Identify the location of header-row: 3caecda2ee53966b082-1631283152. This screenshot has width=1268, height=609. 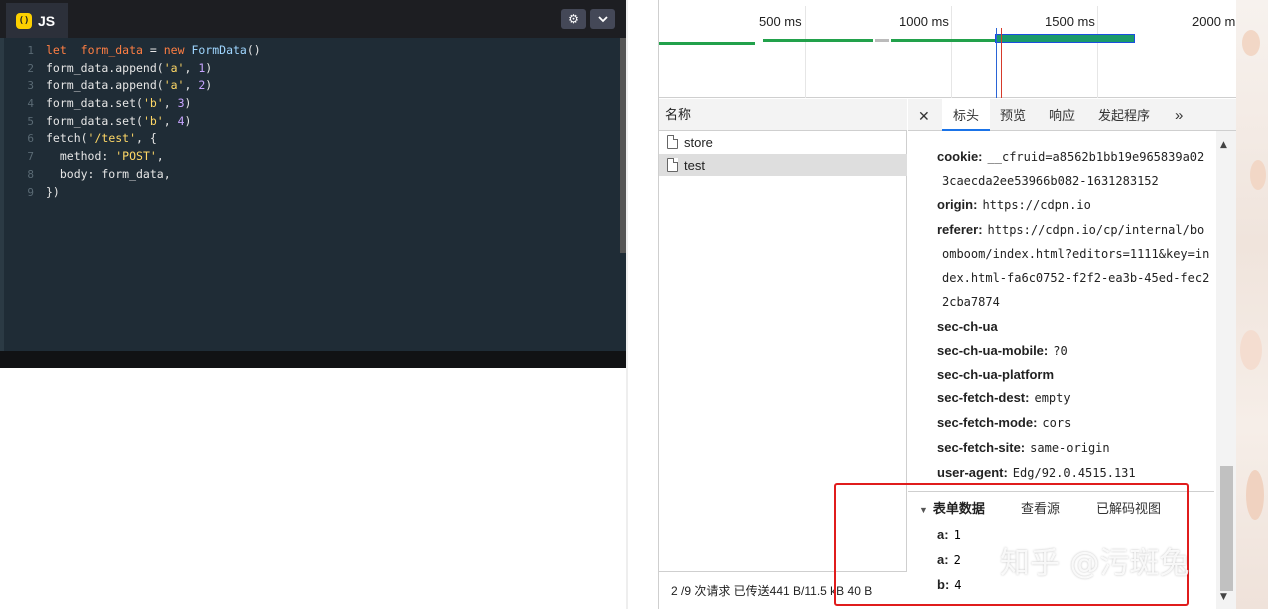
(1075, 181).